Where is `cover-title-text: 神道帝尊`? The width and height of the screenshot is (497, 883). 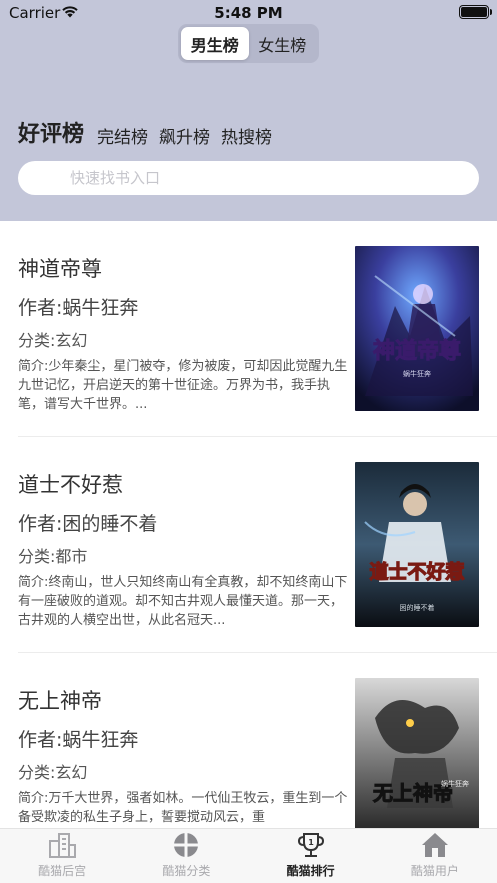 cover-title-text: 神道帝尊 is located at coordinates (417, 351).